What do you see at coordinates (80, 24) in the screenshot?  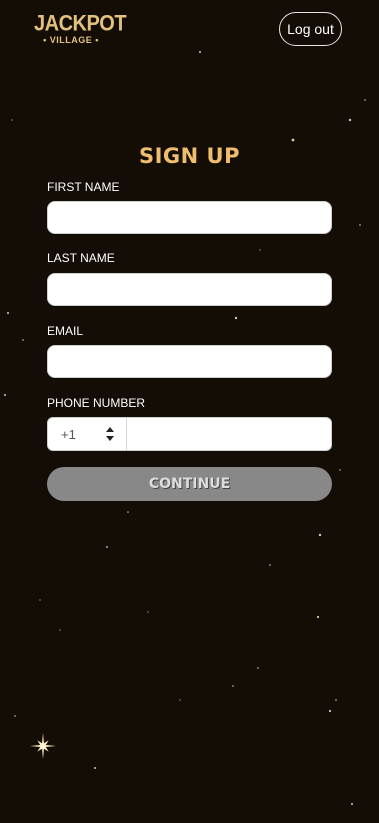 I see `logo-line1: JACKPOT` at bounding box center [80, 24].